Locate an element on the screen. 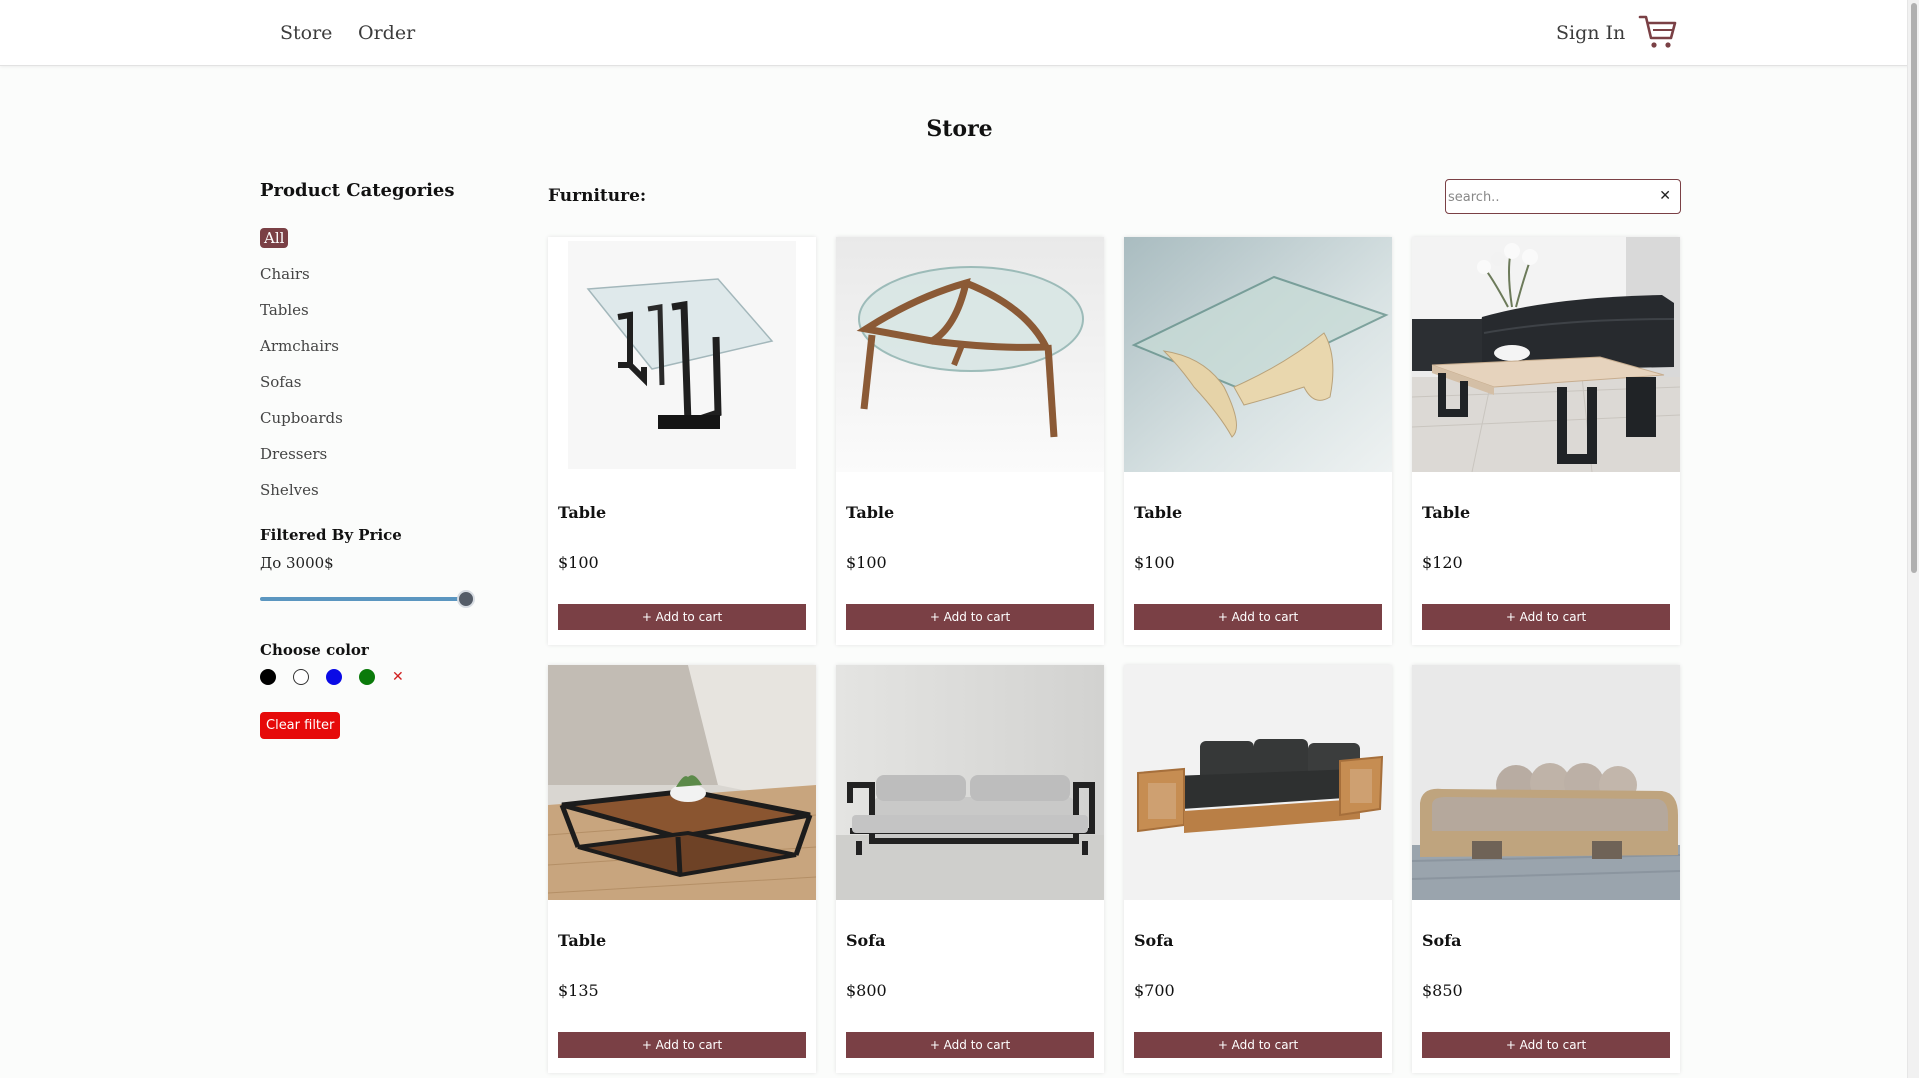  category-tables: Tables is located at coordinates (301, 318).